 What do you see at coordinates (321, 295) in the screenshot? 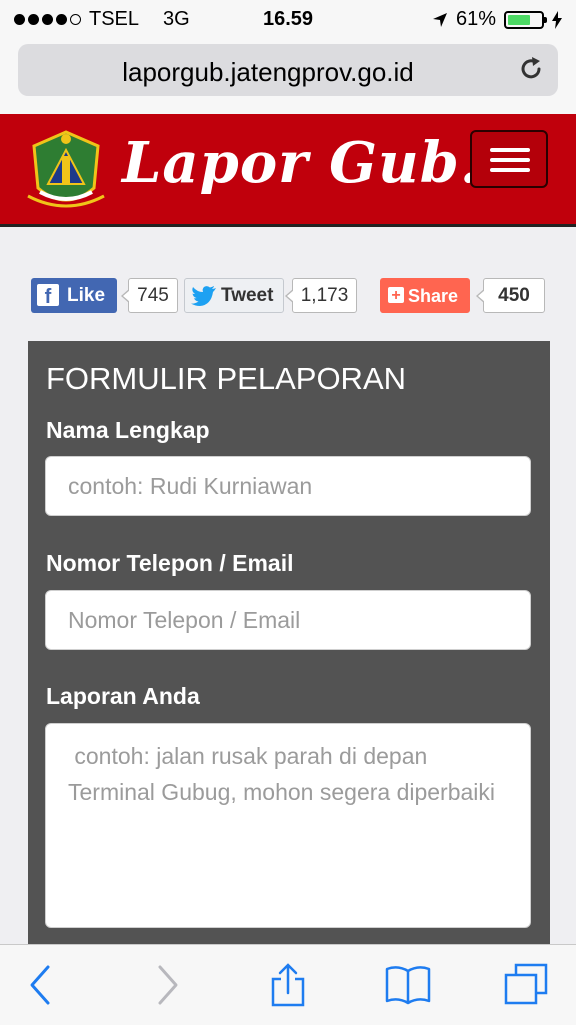
I see `tweet-count: 1,173` at bounding box center [321, 295].